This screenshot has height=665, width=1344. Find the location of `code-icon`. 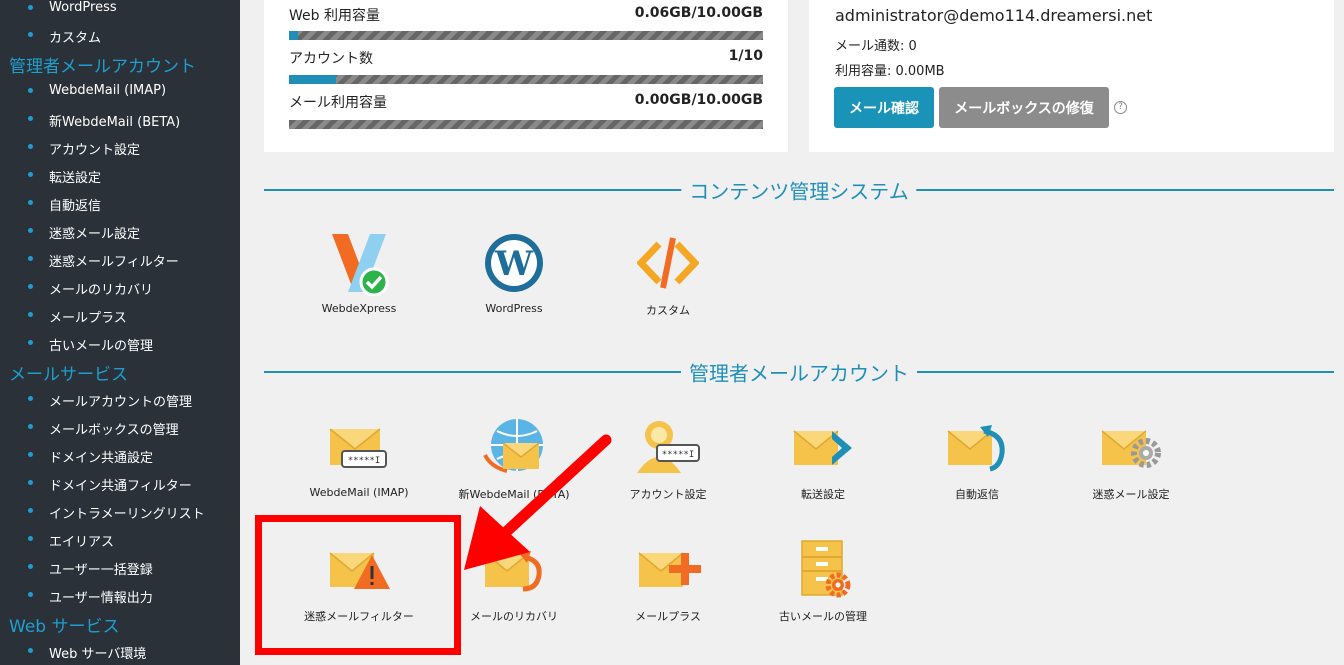

code-icon is located at coordinates (668, 263).